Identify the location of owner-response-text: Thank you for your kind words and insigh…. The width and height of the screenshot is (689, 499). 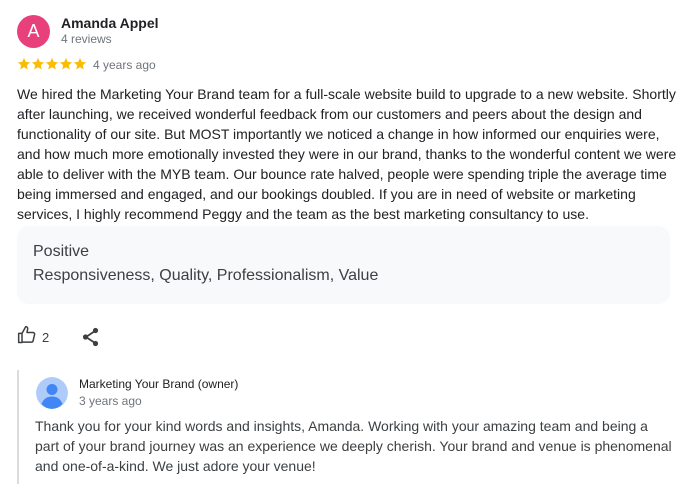
(353, 446).